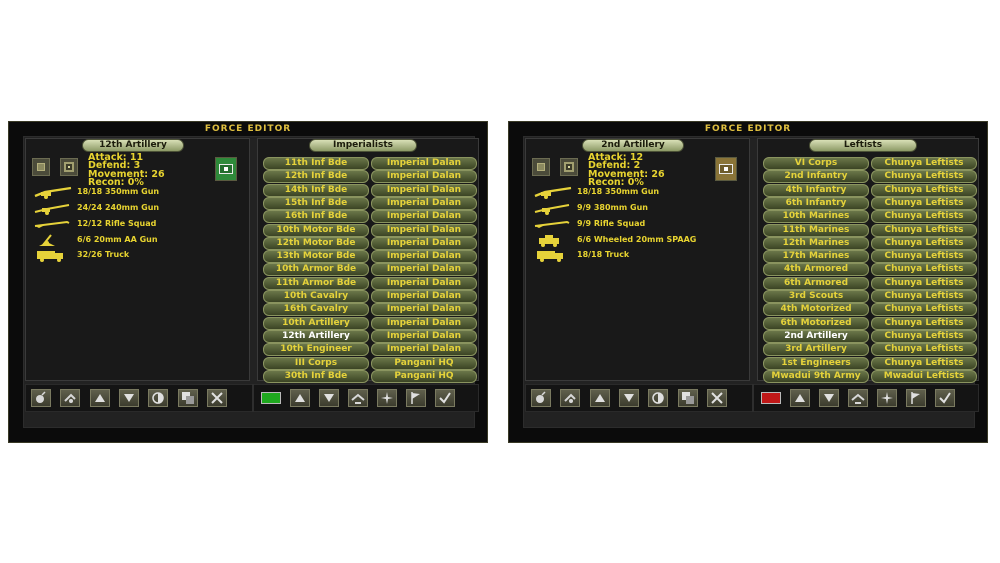  I want to click on side-flag-icon, so click(226, 169).